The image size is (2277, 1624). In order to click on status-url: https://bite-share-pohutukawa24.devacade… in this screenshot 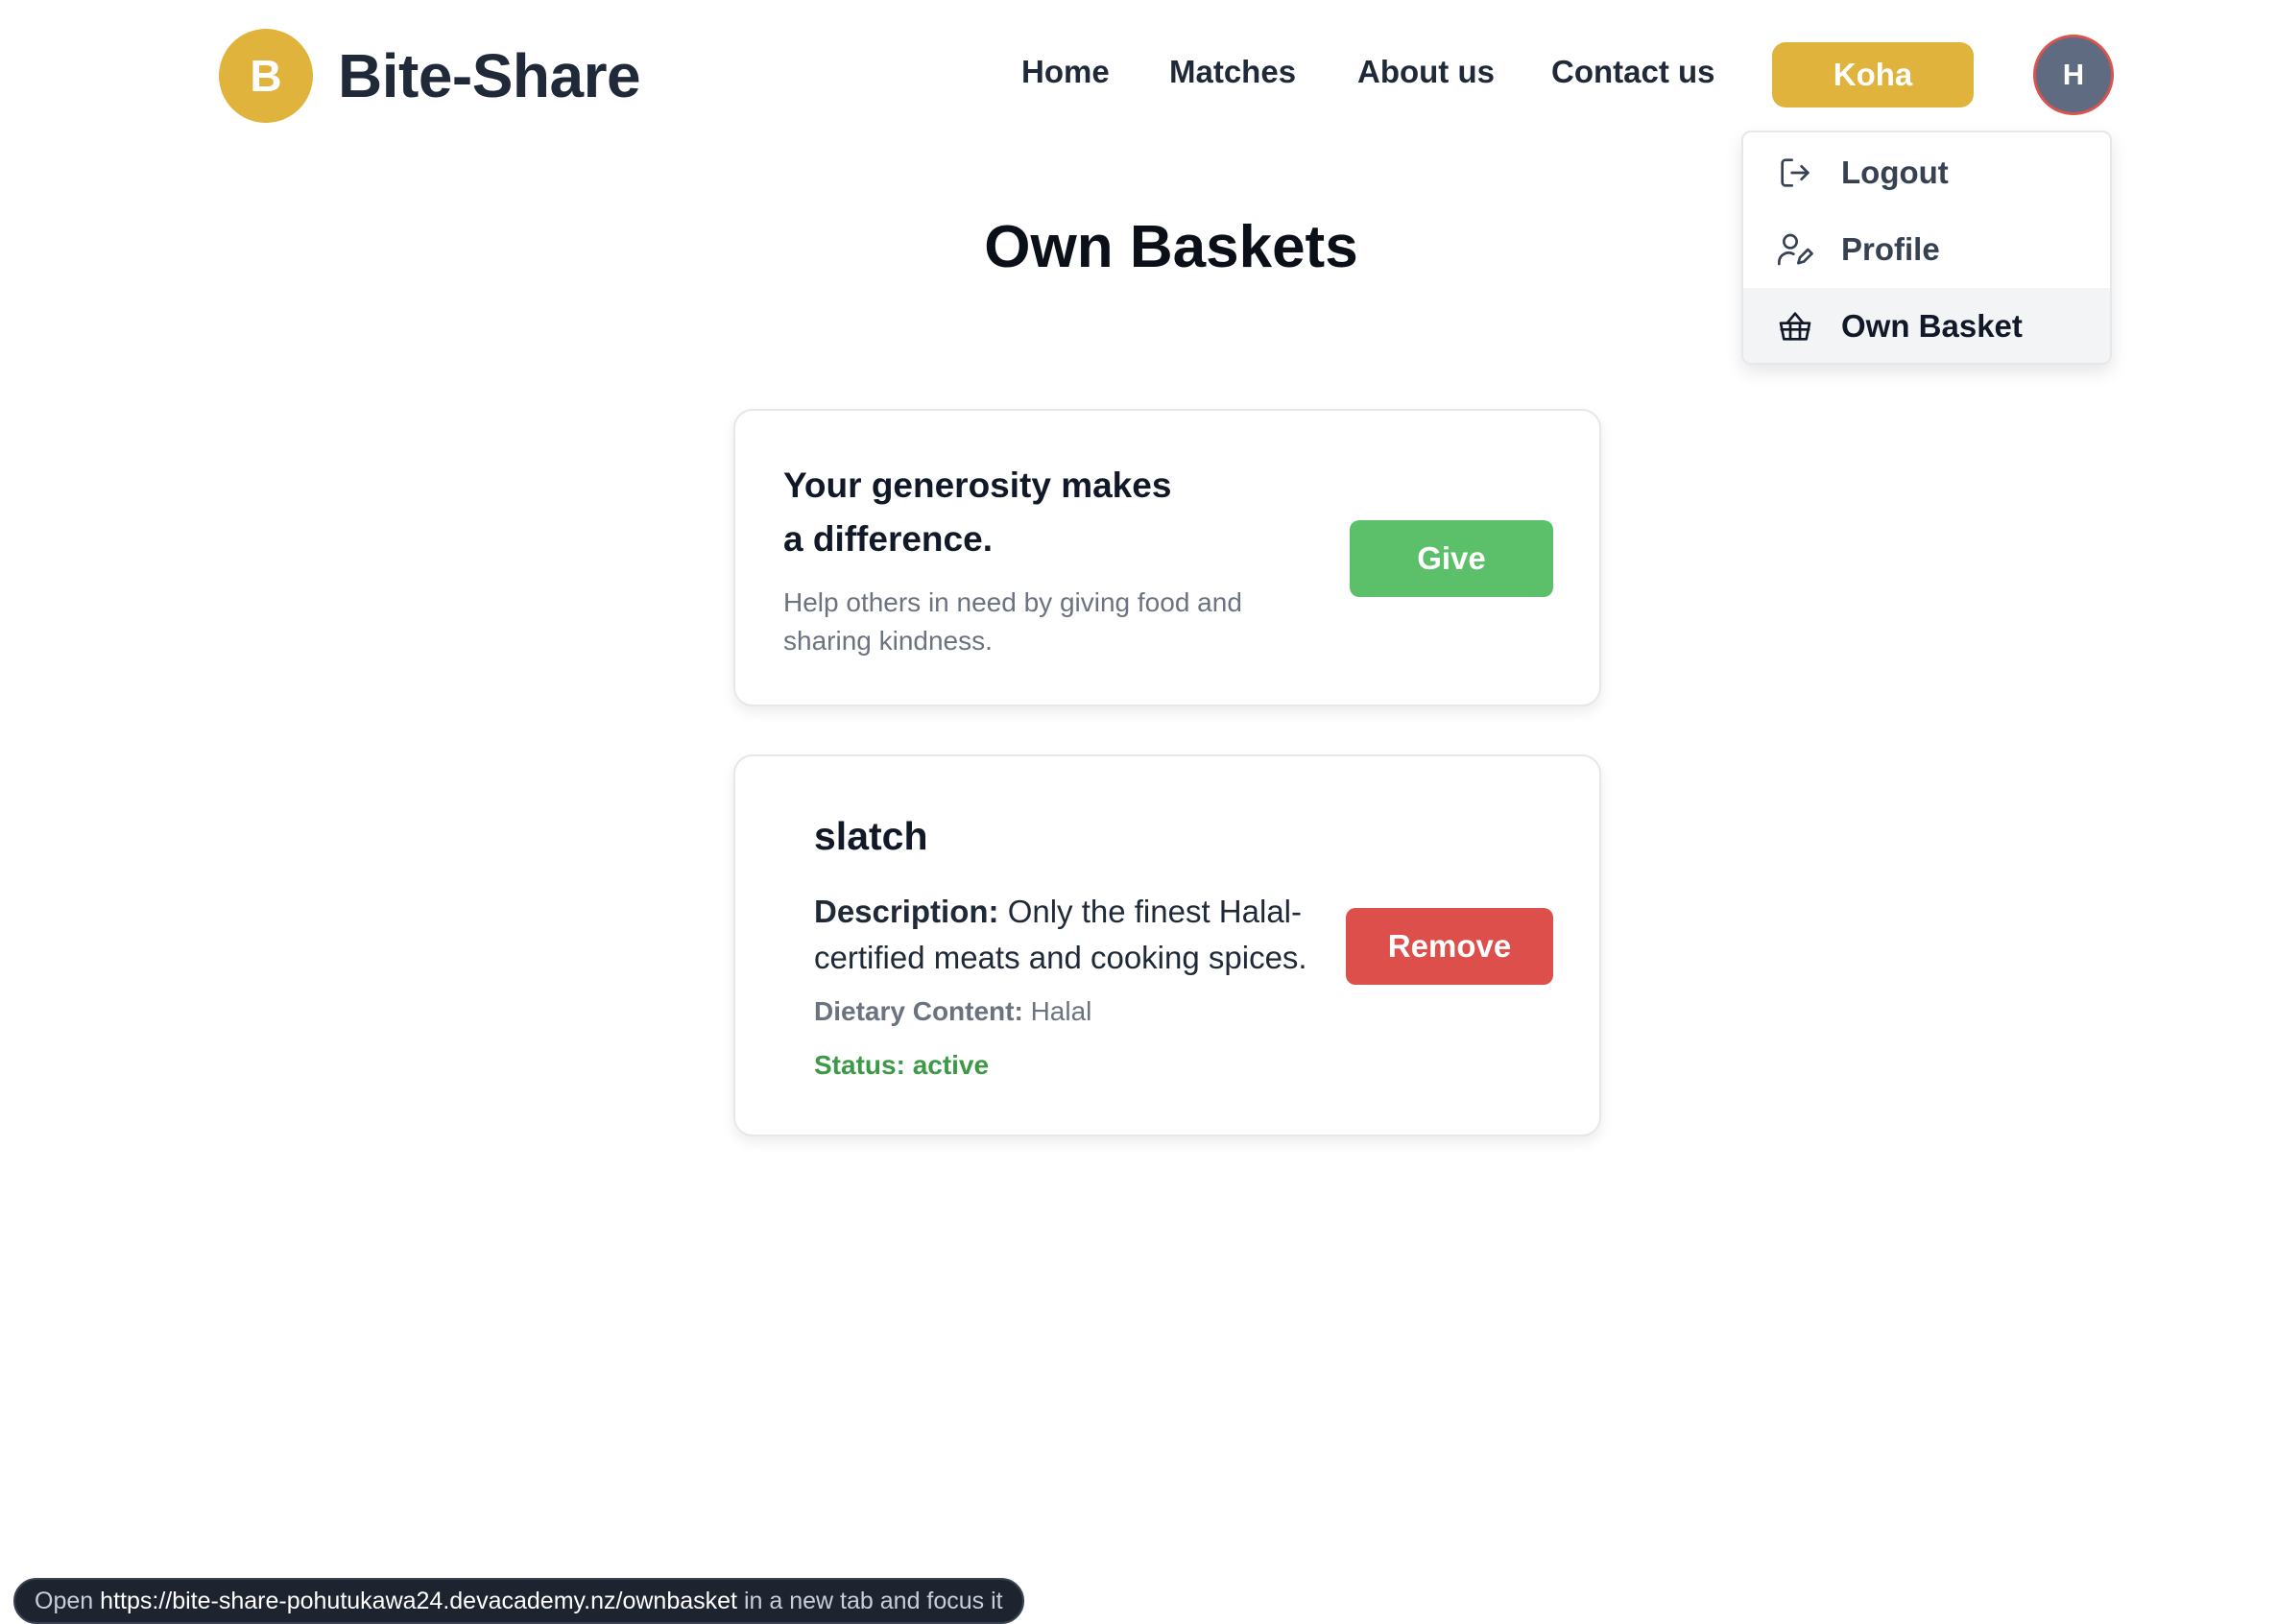, I will do `click(419, 1600)`.